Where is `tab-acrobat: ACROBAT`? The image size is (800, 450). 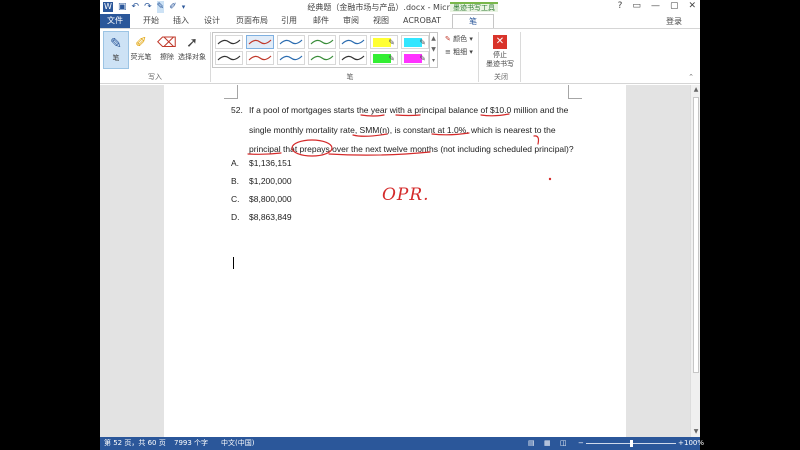
tab-acrobat: ACROBAT is located at coordinates (422, 21).